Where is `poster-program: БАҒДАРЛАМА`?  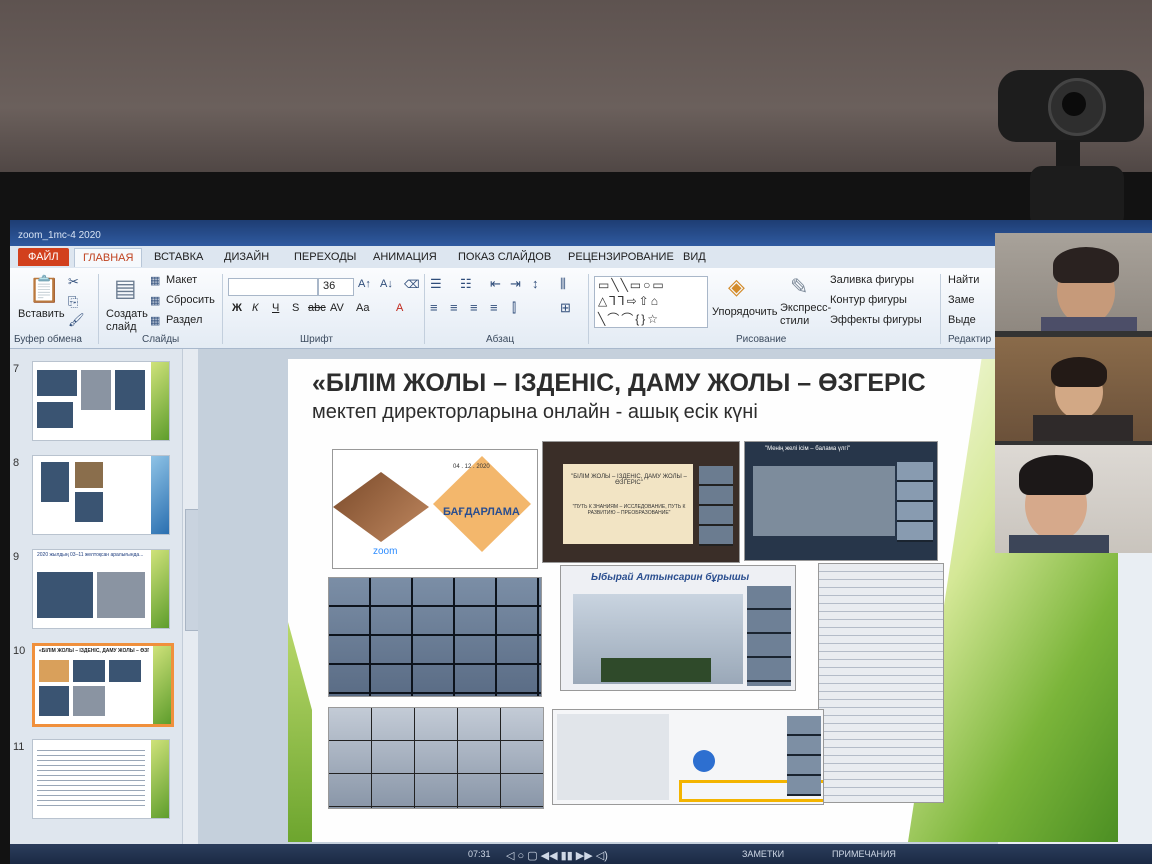 poster-program: БАҒДАРЛАМА is located at coordinates (481, 512).